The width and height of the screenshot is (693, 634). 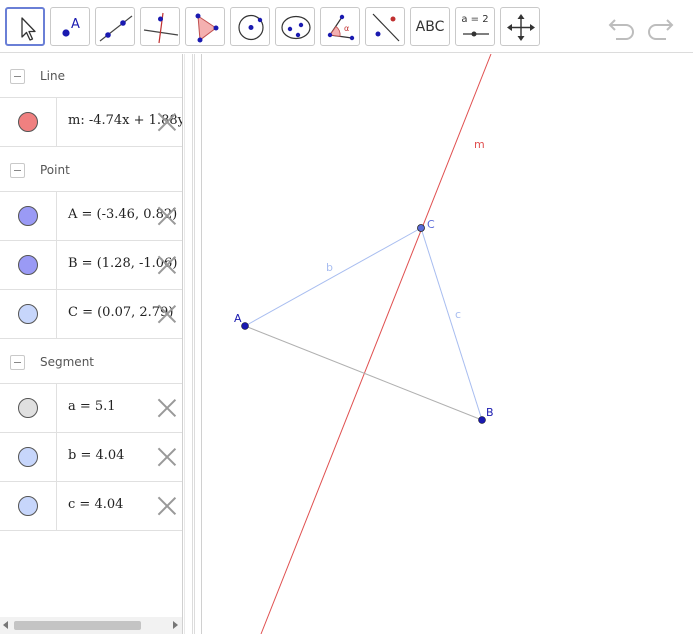 What do you see at coordinates (421, 228) in the screenshot?
I see `point-C` at bounding box center [421, 228].